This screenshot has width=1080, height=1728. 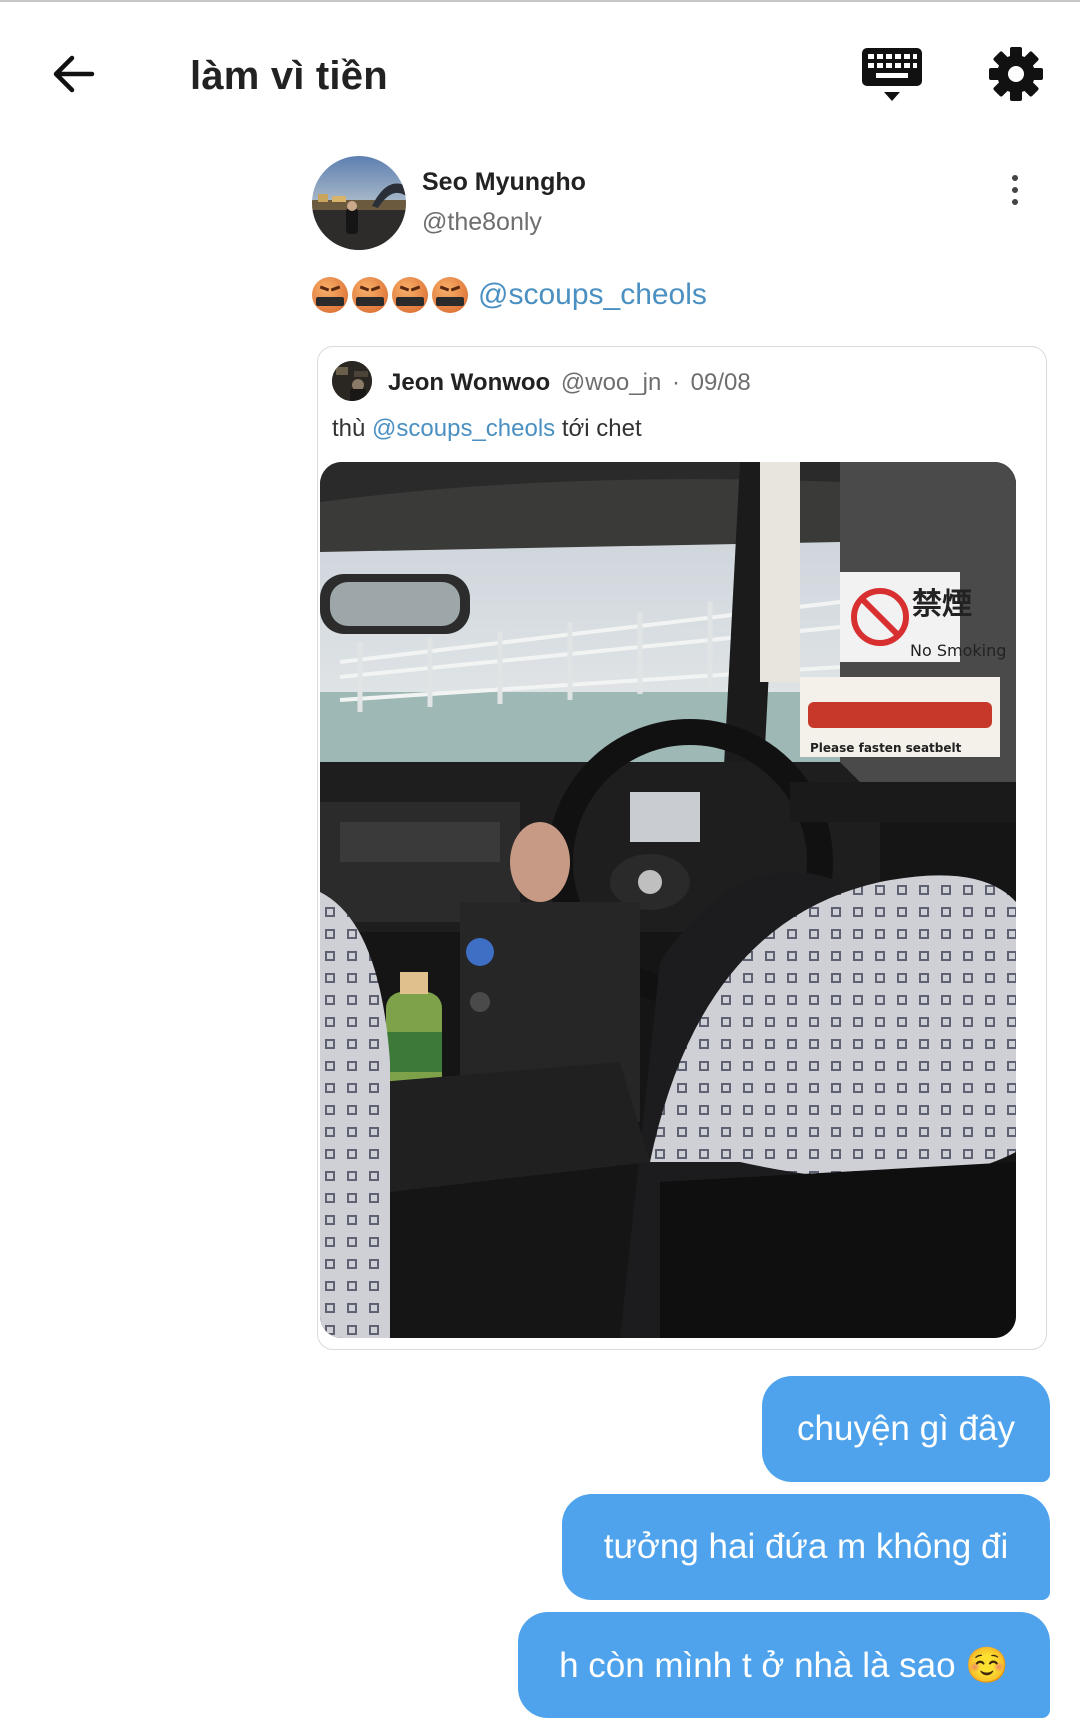 I want to click on keyboard-button, so click(x=892, y=75).